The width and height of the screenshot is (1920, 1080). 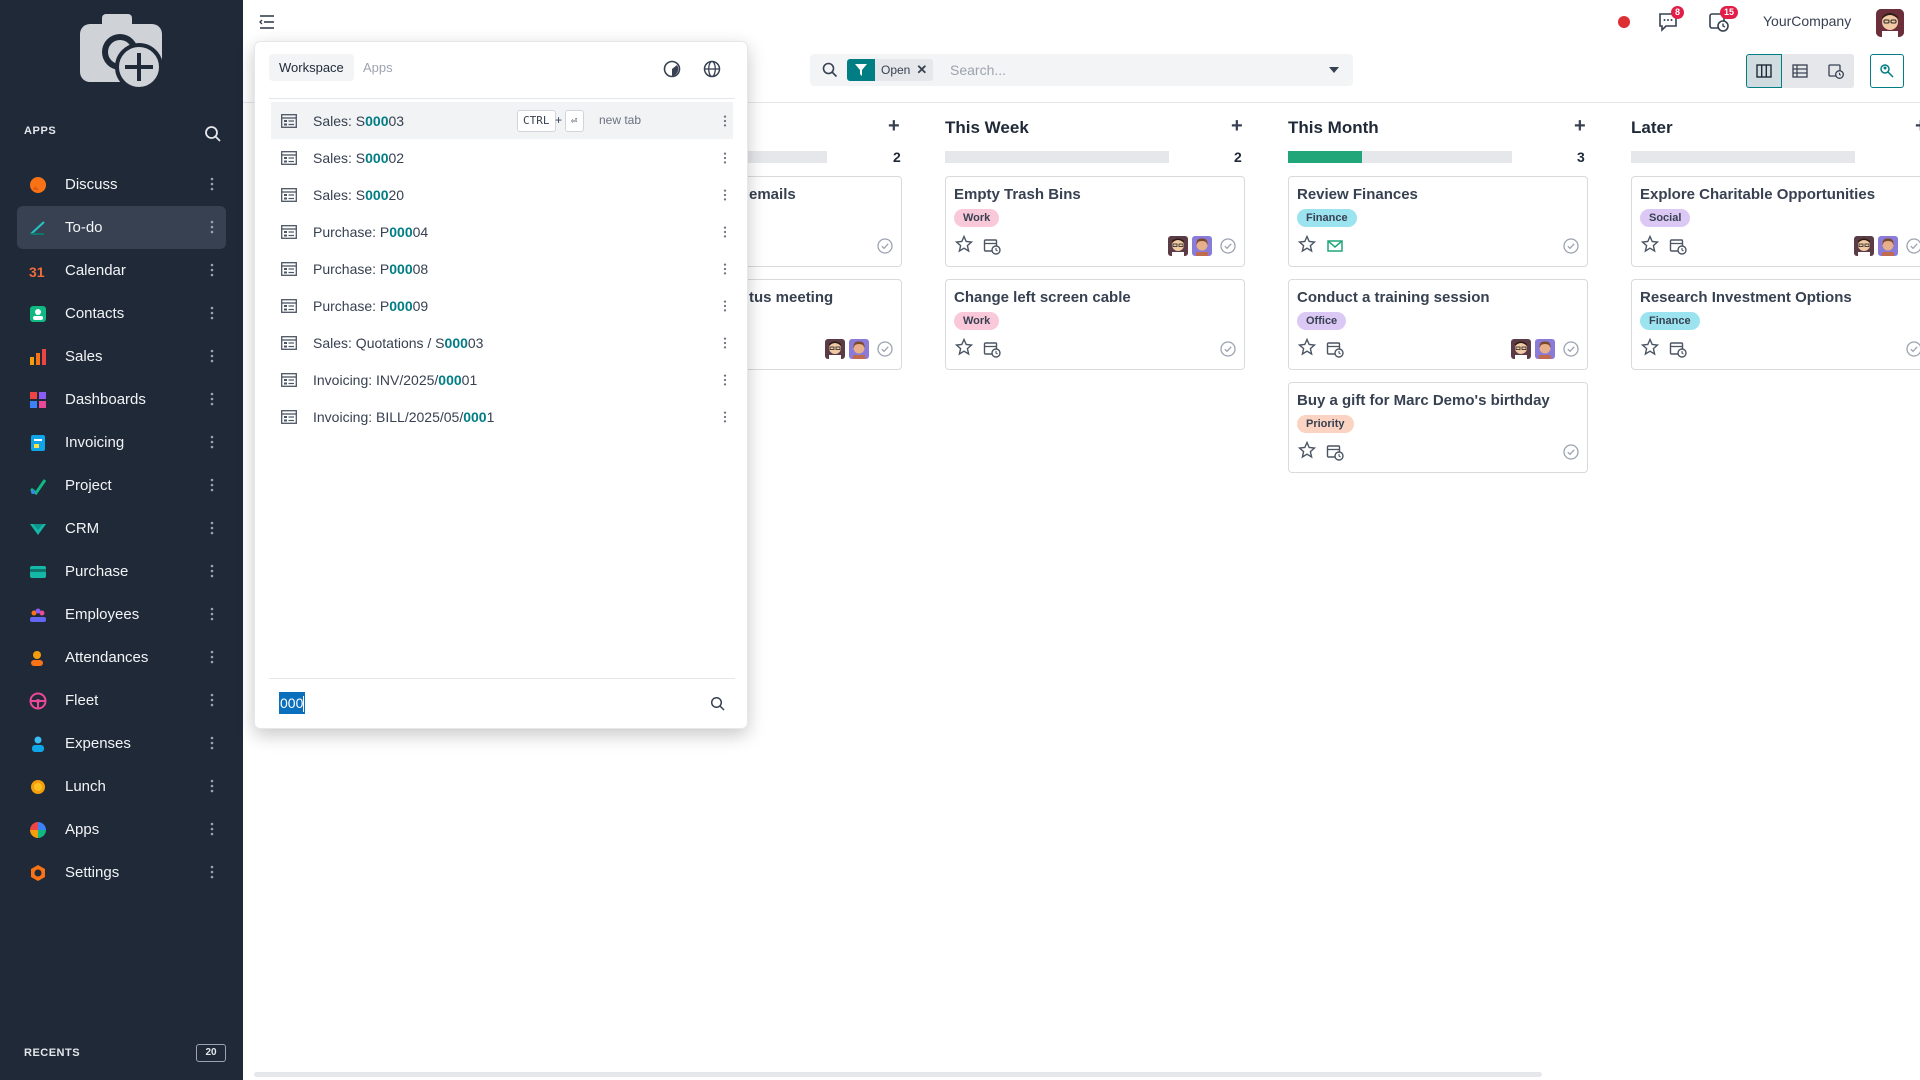 I want to click on palette-result-item: Sales: S00003 CTRL + ⏎ new tab, so click(x=502, y=120).